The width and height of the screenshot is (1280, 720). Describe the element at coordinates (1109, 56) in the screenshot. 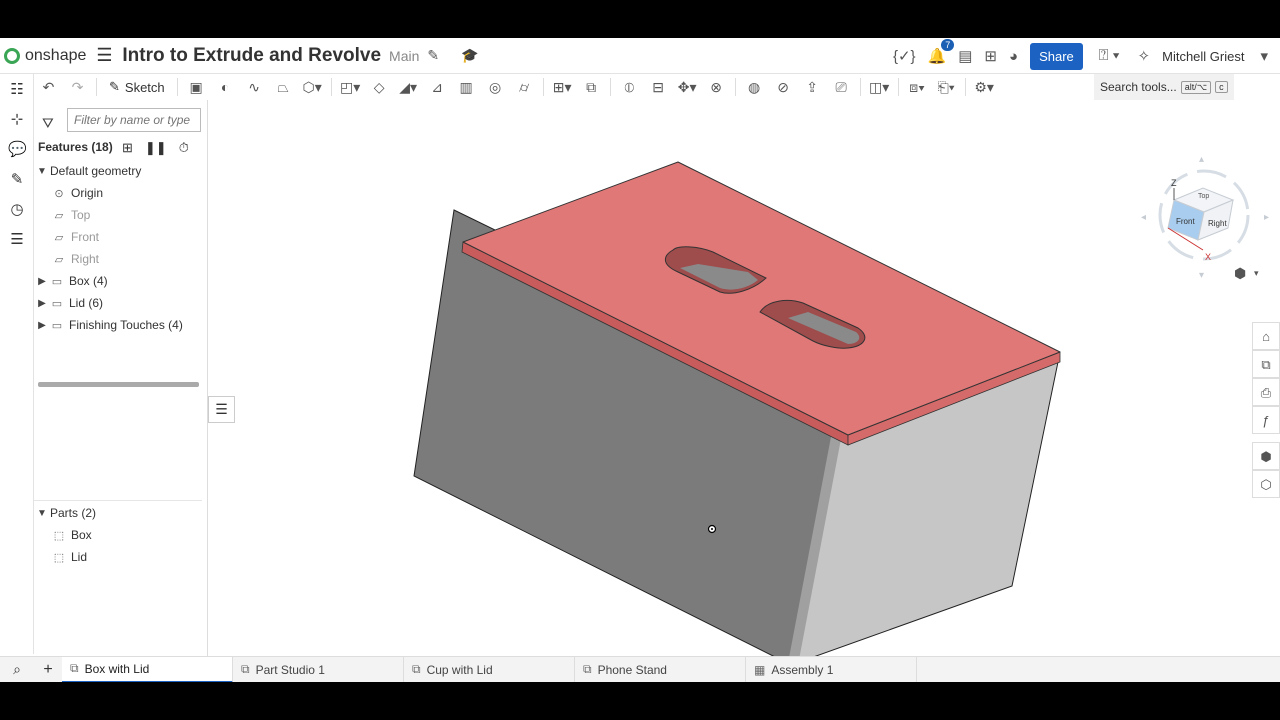

I see `help-icon: ⍰ ▾` at that location.